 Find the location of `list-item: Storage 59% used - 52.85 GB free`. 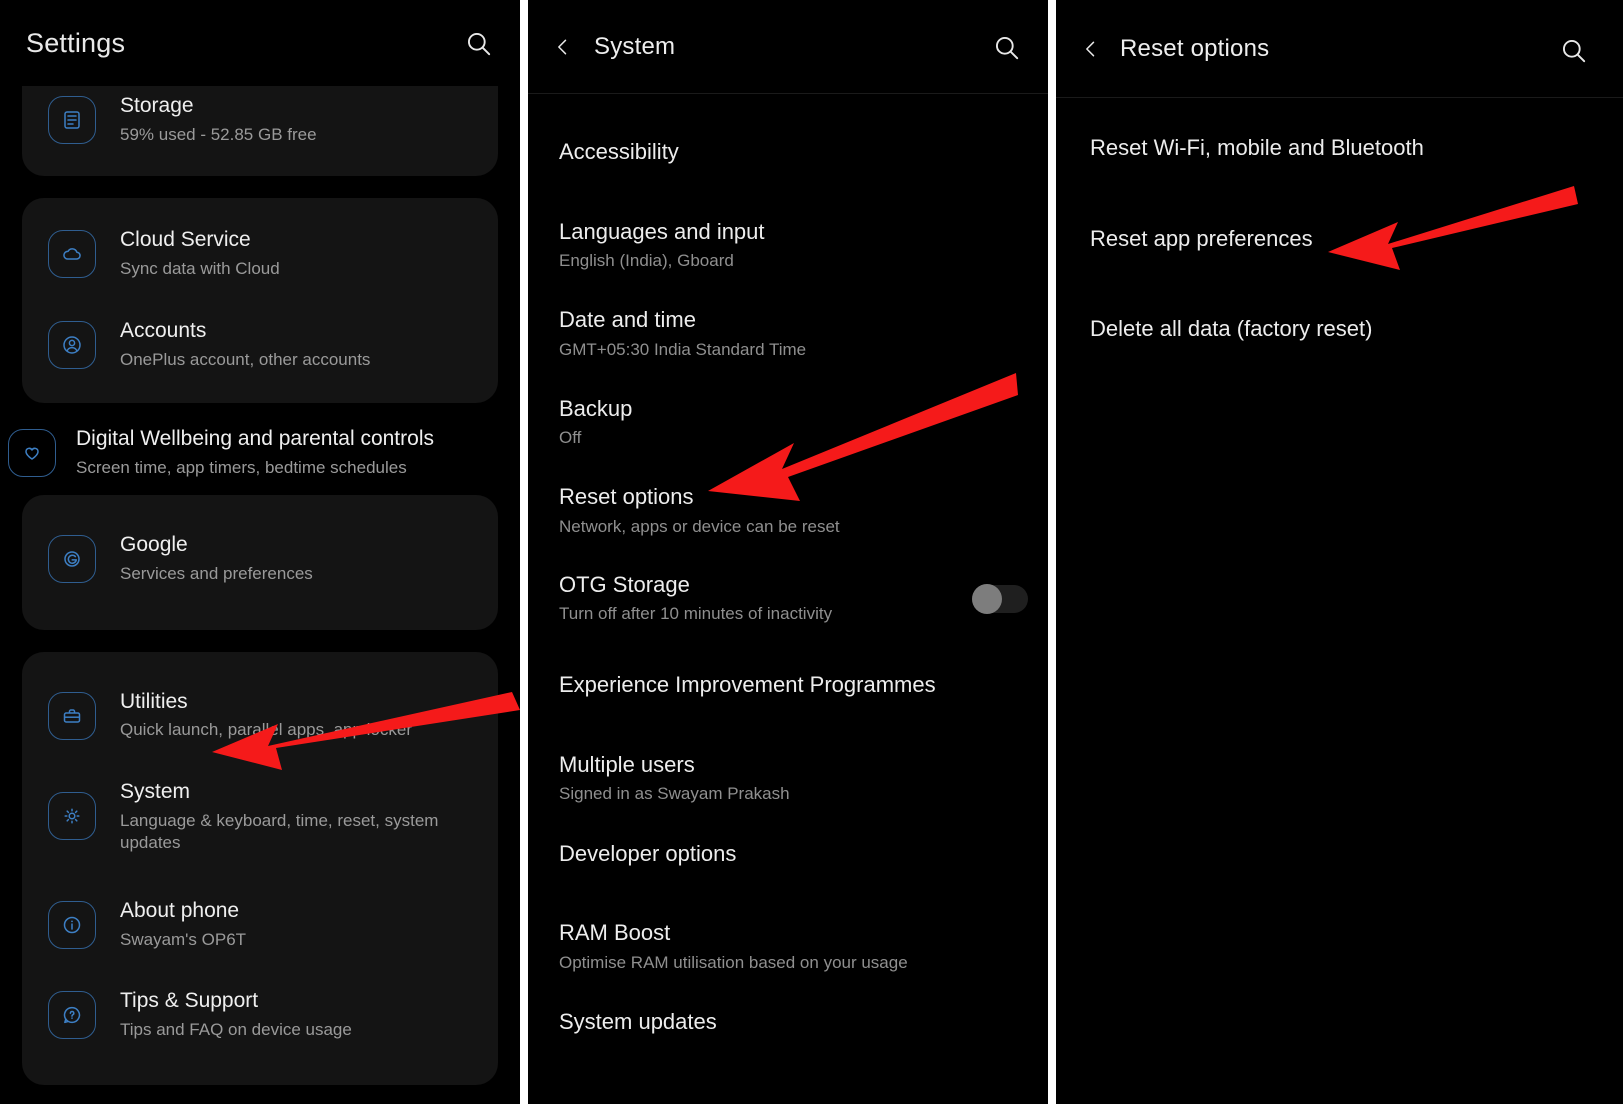

list-item: Storage 59% used - 52.85 GB free is located at coordinates (260, 131).